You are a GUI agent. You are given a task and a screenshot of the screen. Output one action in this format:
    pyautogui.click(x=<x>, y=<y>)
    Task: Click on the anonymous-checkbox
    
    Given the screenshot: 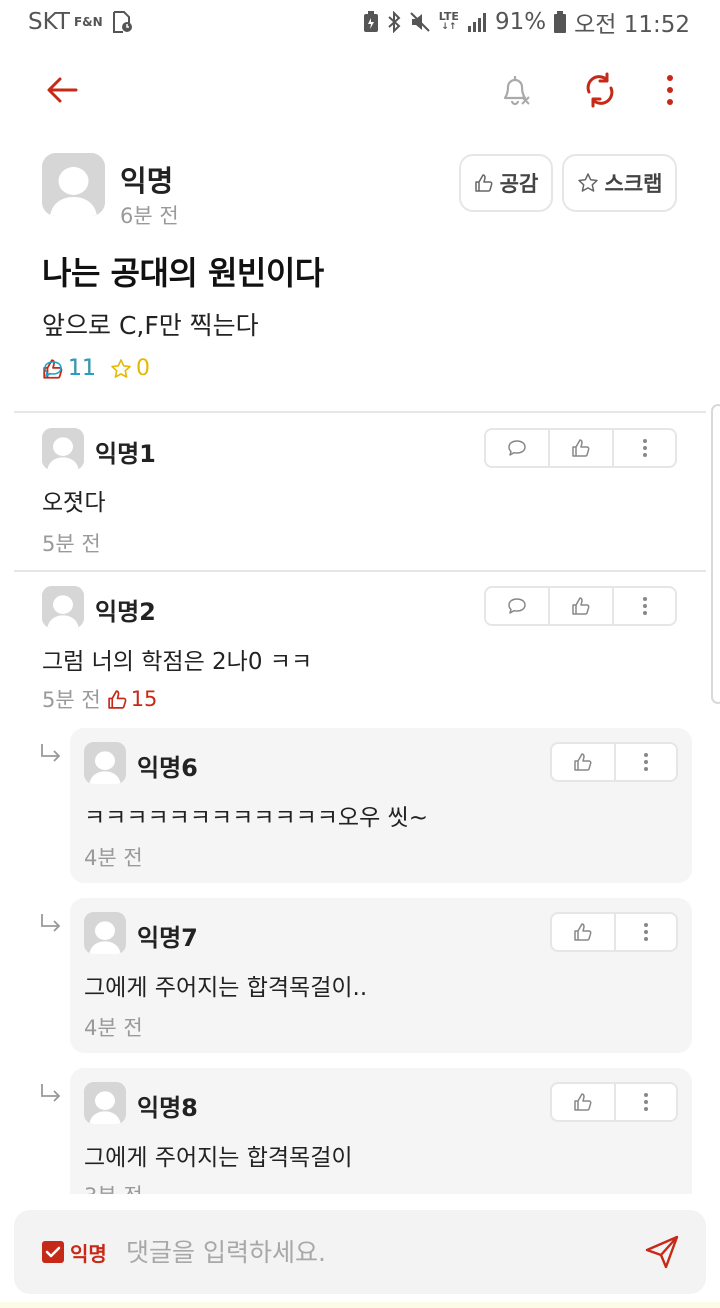 What is the action you would take?
    pyautogui.click(x=53, y=1252)
    